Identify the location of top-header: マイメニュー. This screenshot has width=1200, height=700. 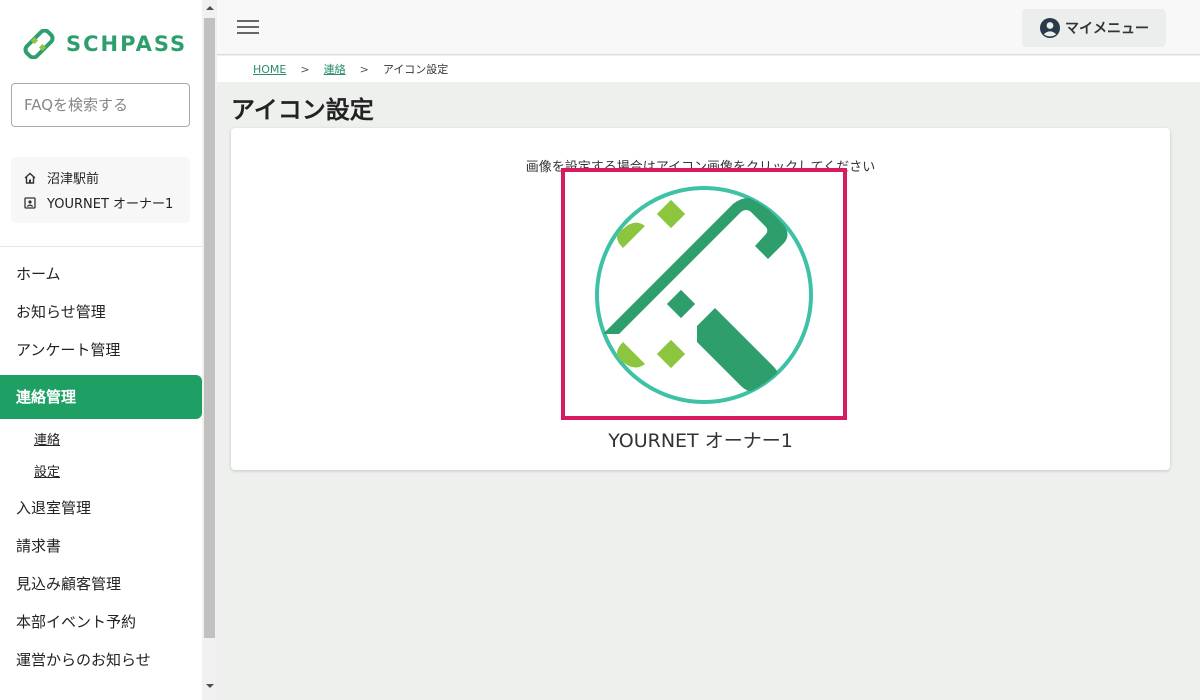
(708, 27).